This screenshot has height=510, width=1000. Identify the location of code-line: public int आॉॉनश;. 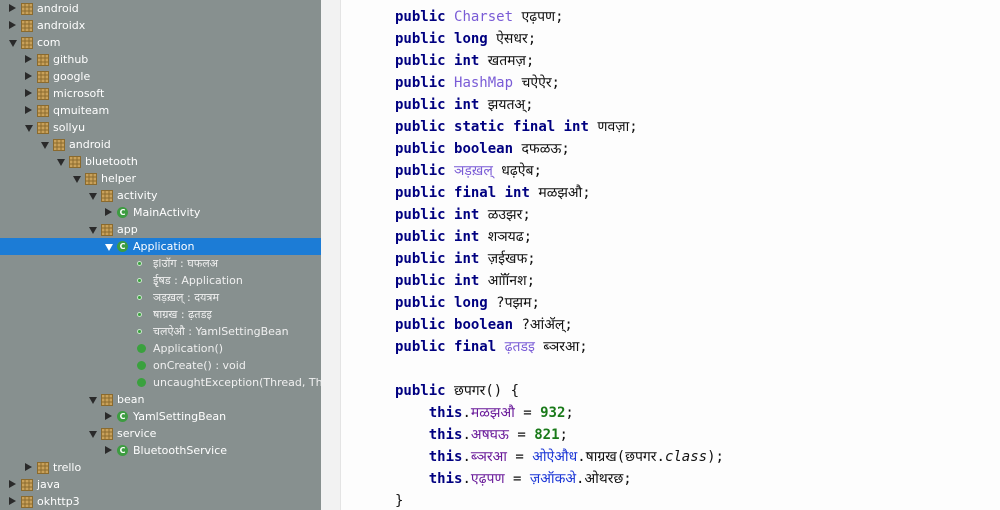
(465, 281).